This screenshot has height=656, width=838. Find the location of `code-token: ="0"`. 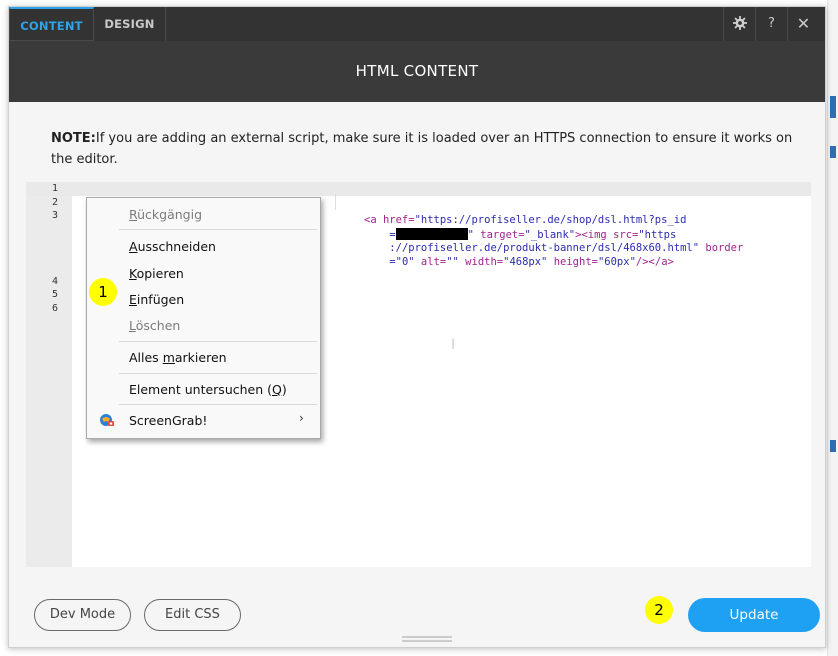

code-token: ="0" is located at coordinates (402, 261).